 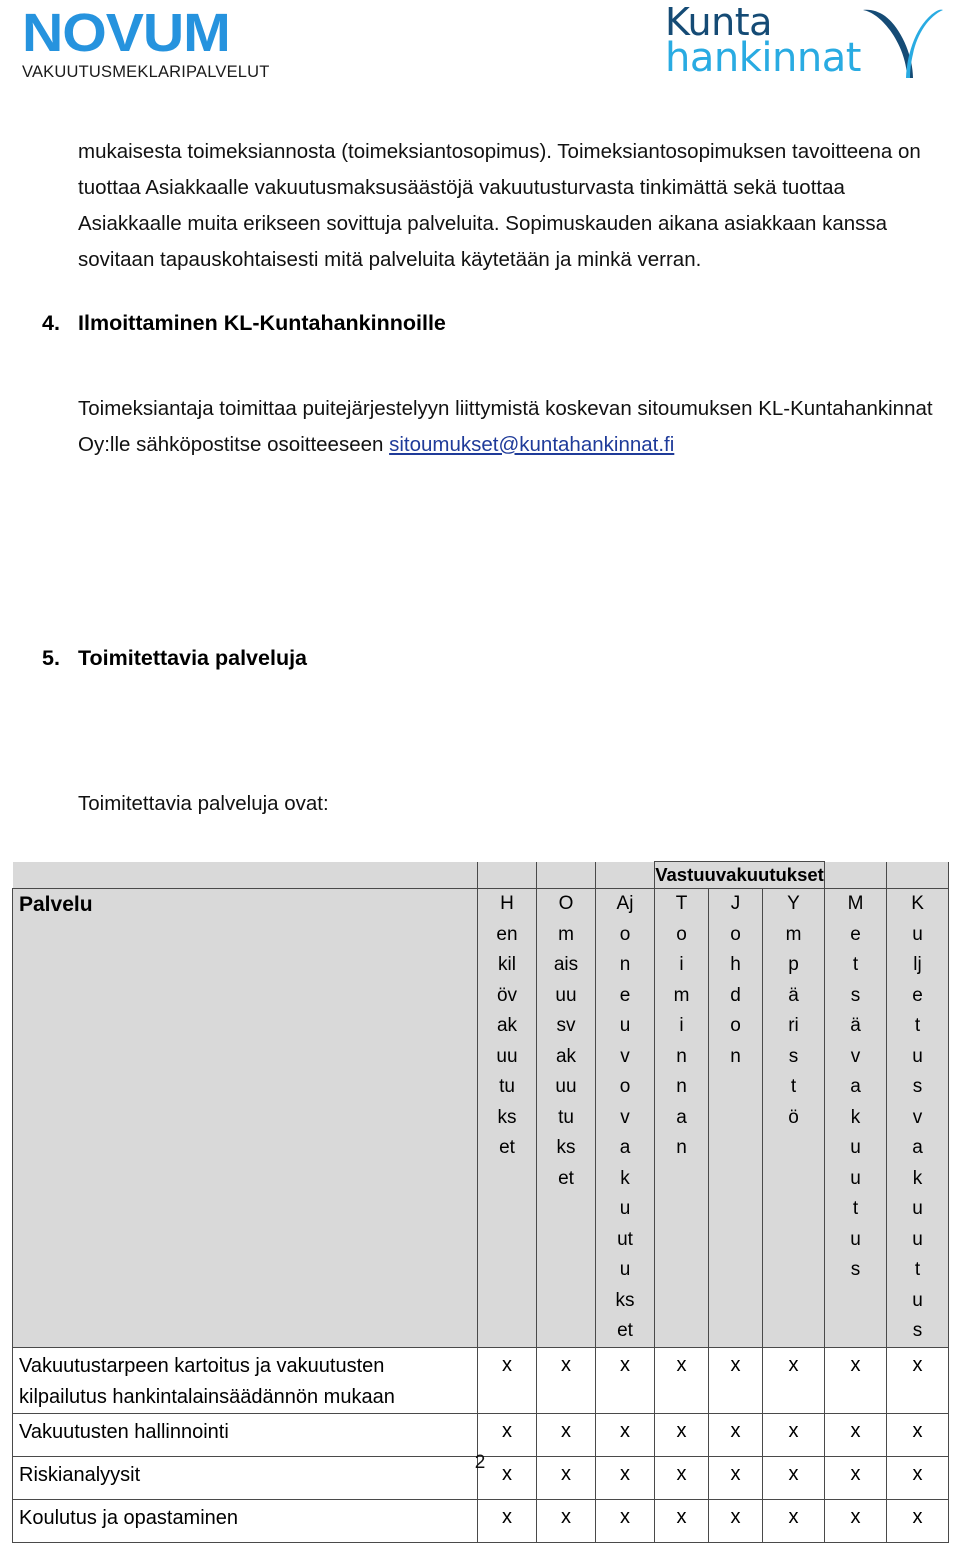 What do you see at coordinates (566, 1118) in the screenshot?
I see `table-header-col-omaisuusvakuutukset: Om ais uu sv ak uu tu ks et` at bounding box center [566, 1118].